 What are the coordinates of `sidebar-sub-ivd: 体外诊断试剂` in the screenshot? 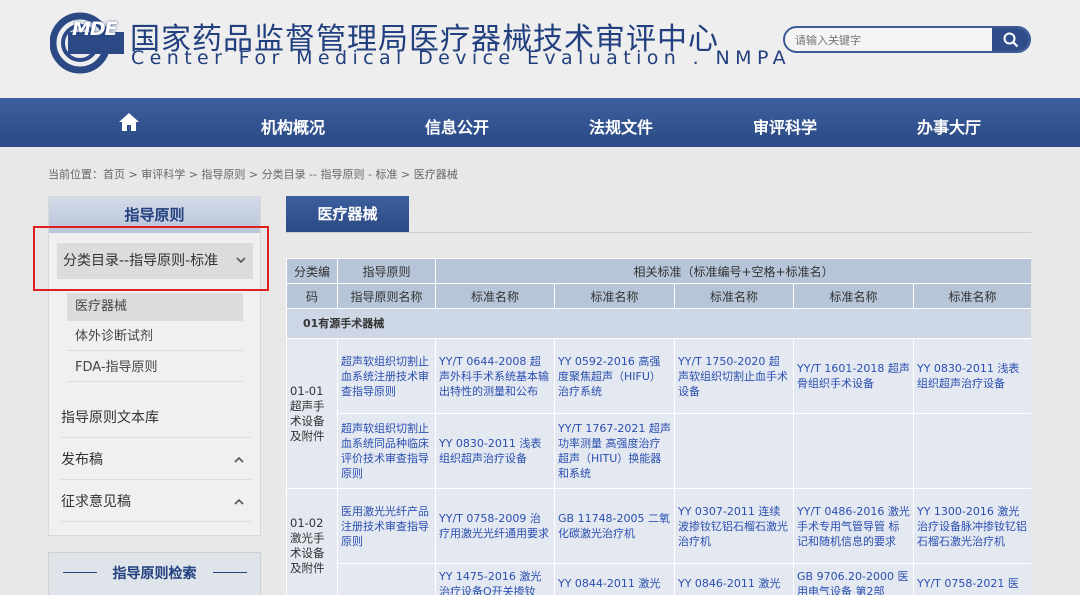 It's located at (155, 337).